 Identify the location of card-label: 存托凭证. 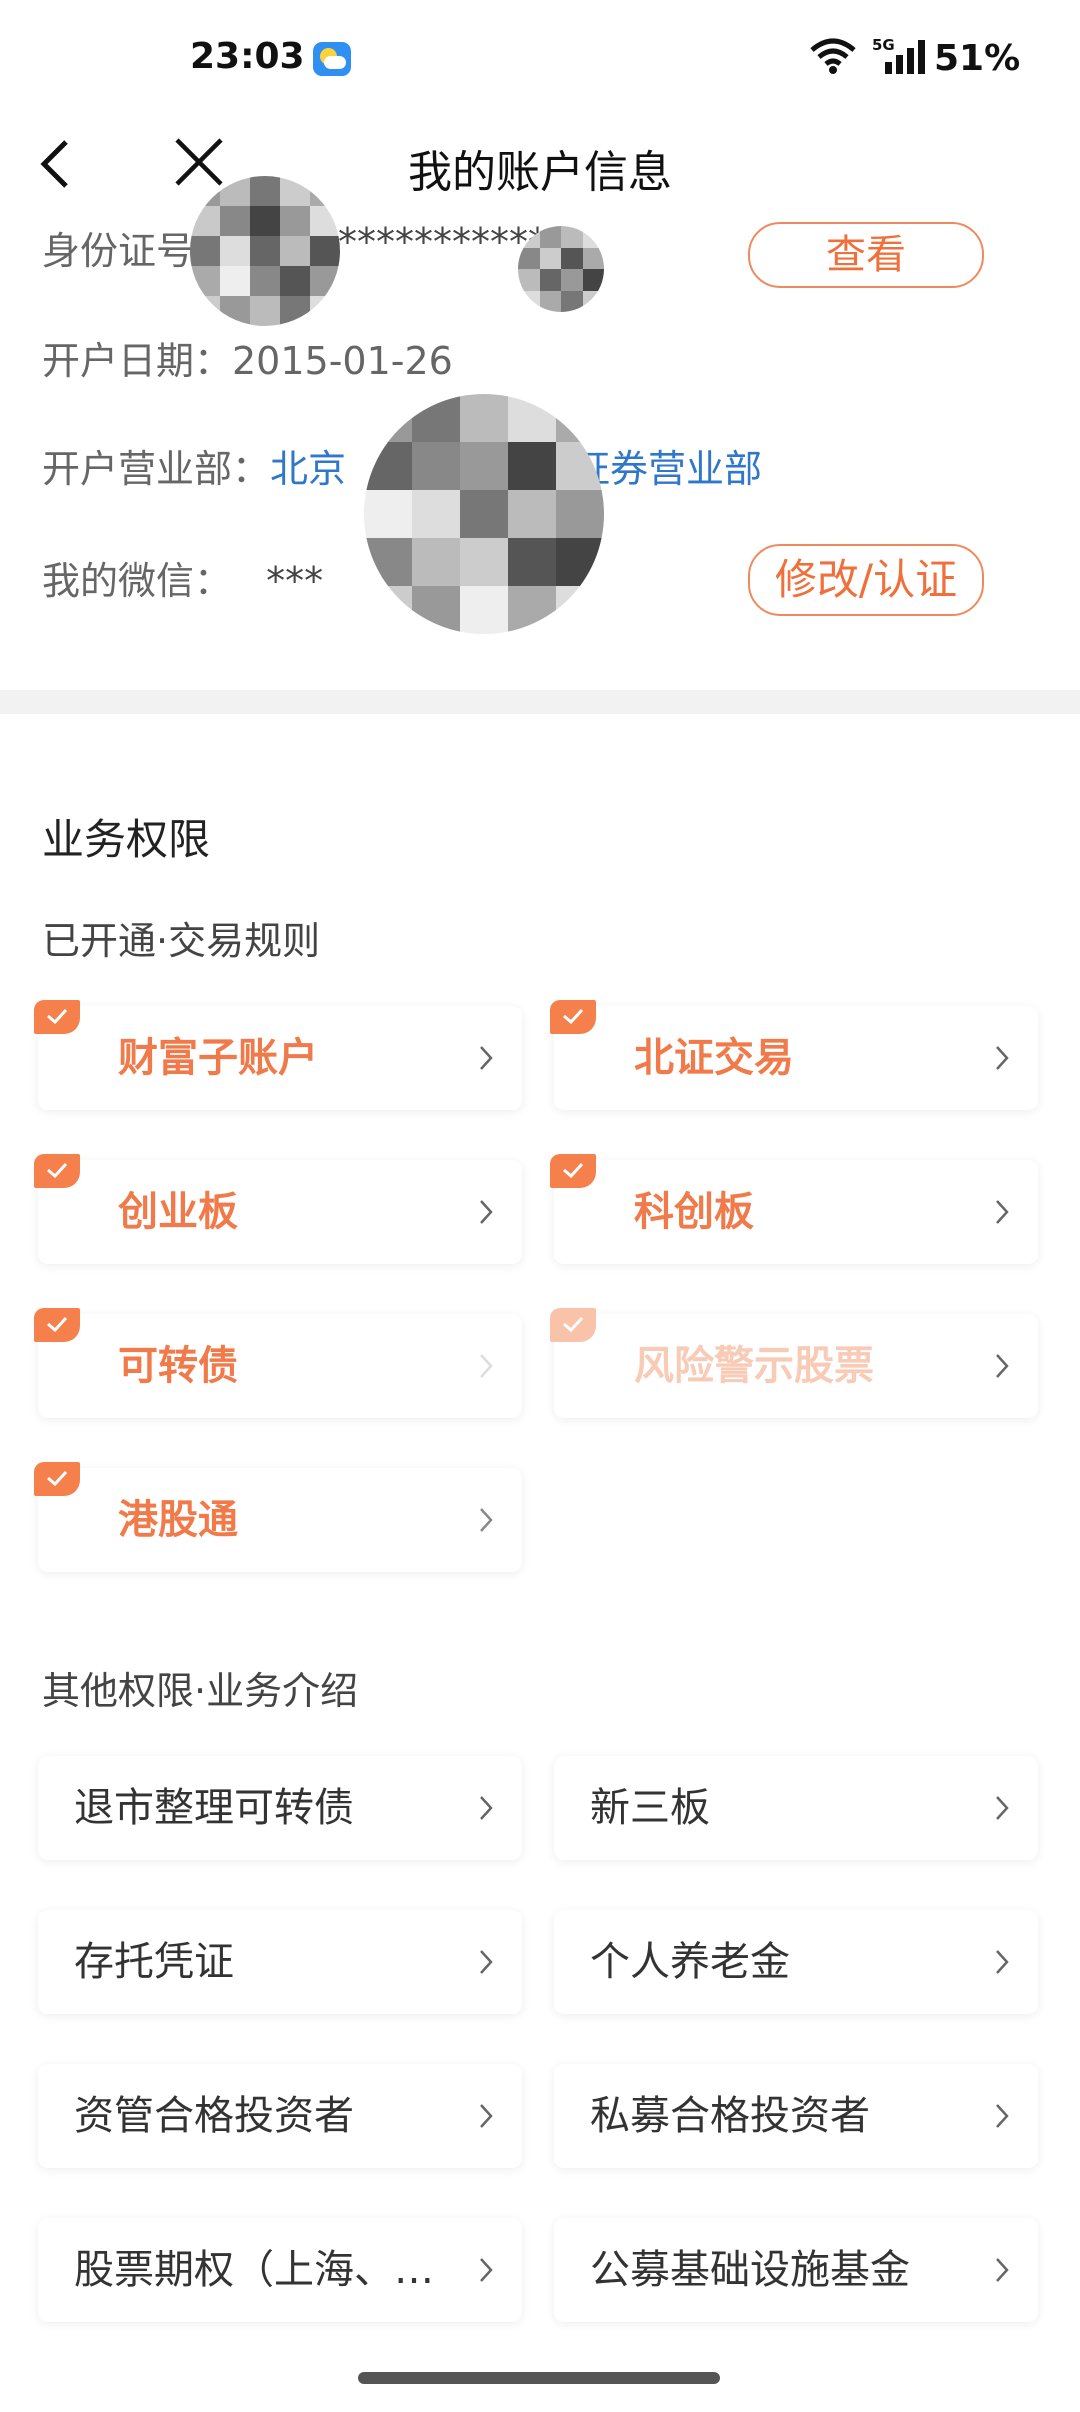
(154, 1962).